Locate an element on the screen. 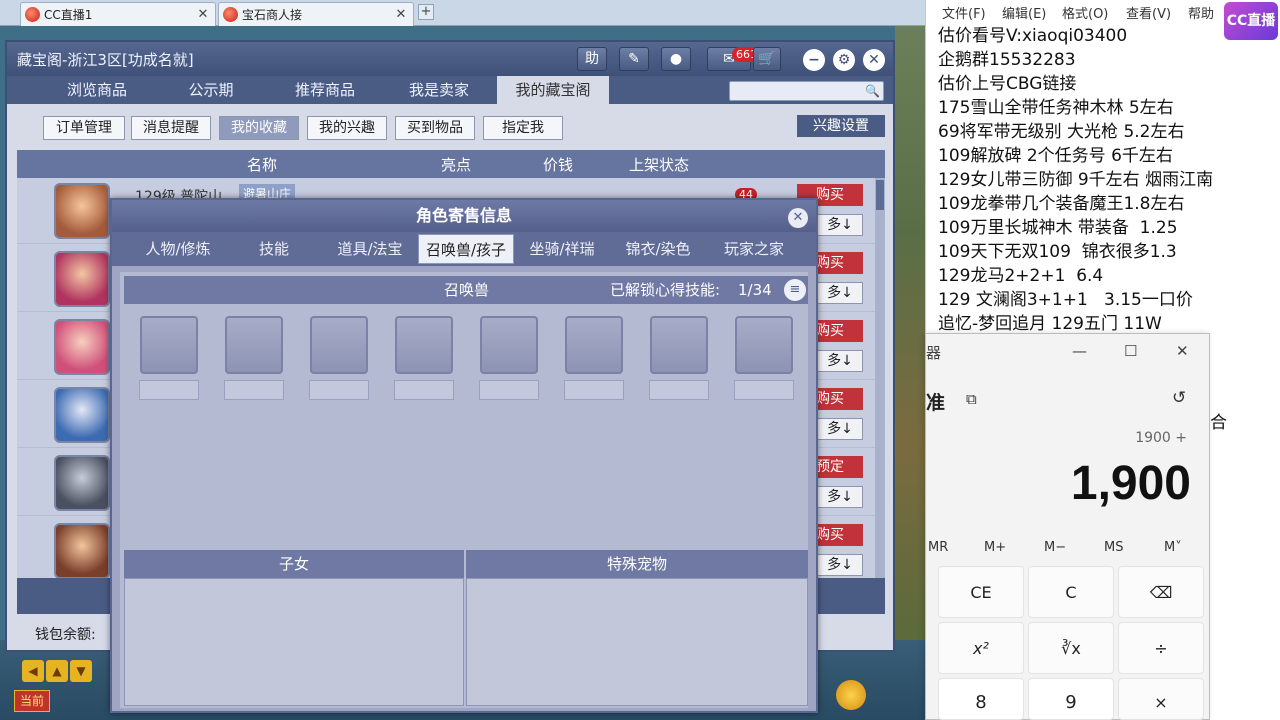 The height and width of the screenshot is (720, 1280). settings-icon: ⚙ is located at coordinates (844, 60).